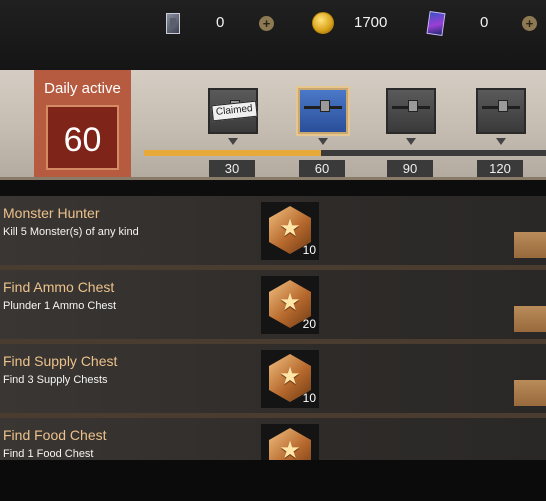  I want to click on add-cards-plus-icon: +, so click(266, 23).